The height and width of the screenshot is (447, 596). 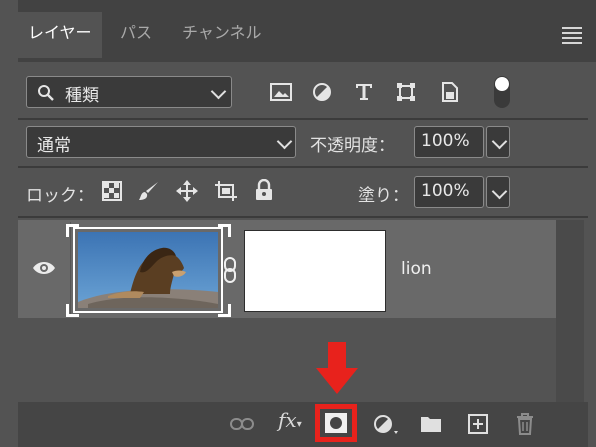 What do you see at coordinates (478, 424) in the screenshot?
I see `new-layer-icon` at bounding box center [478, 424].